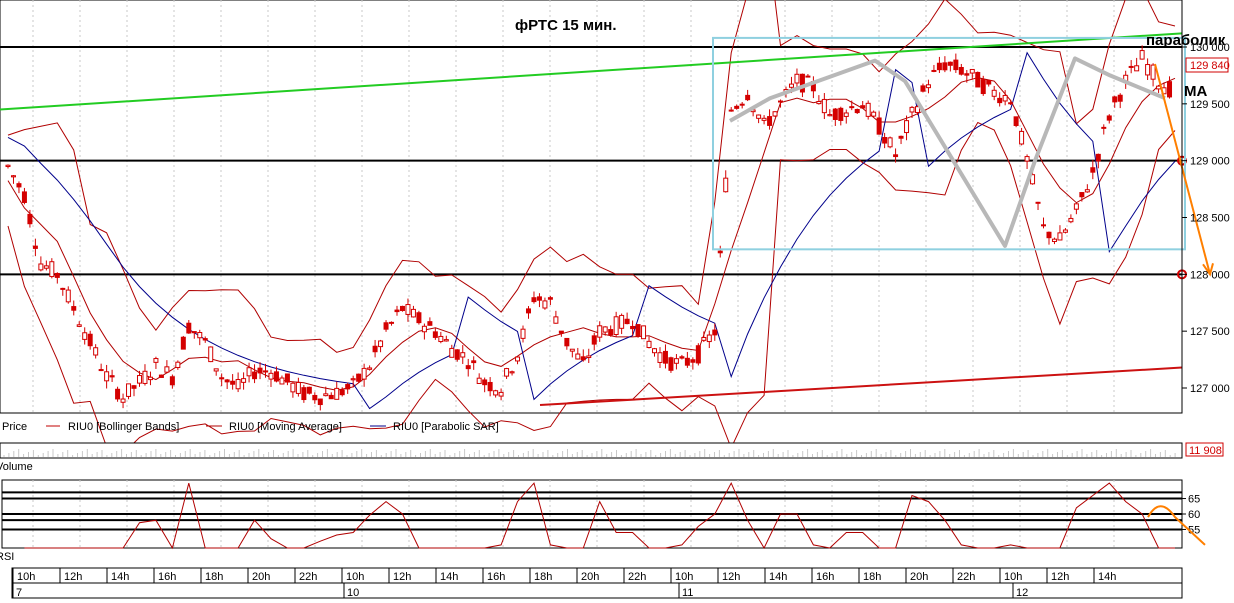  I want to click on volume-panel: 11 908 Volume, so click(612, 457).